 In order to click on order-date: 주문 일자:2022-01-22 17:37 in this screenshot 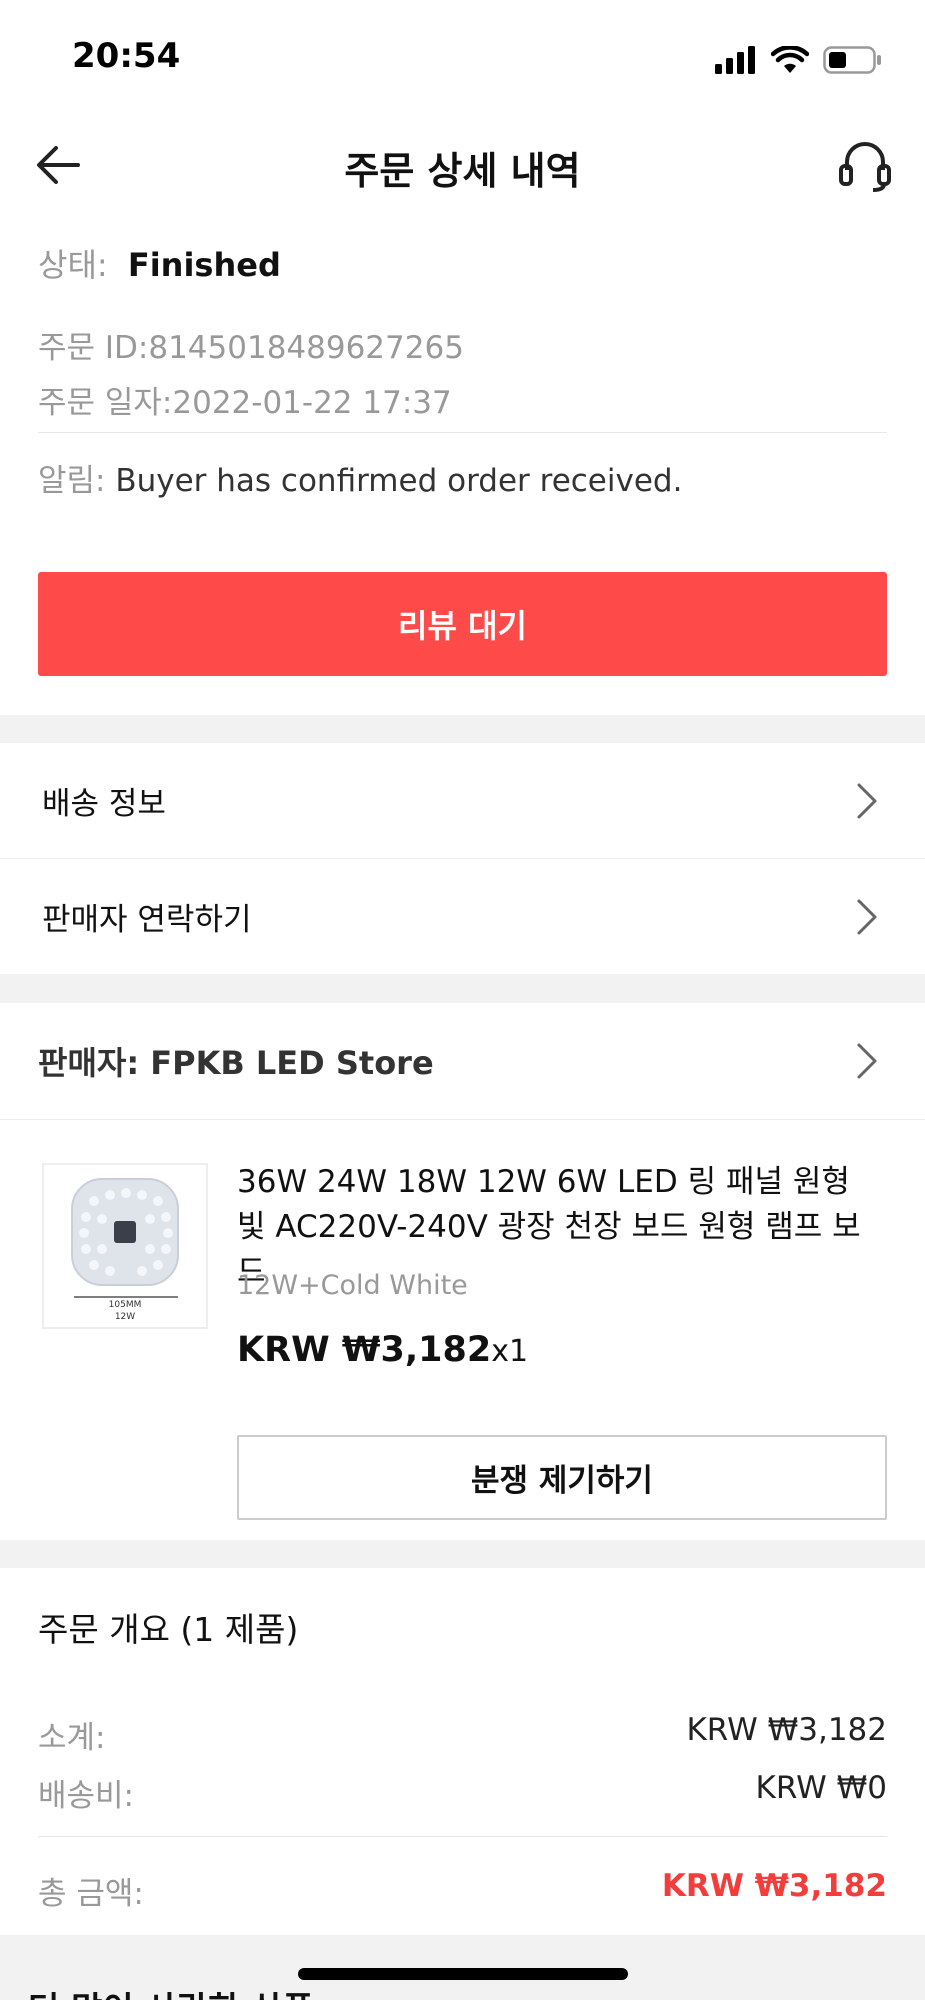, I will do `click(245, 403)`.